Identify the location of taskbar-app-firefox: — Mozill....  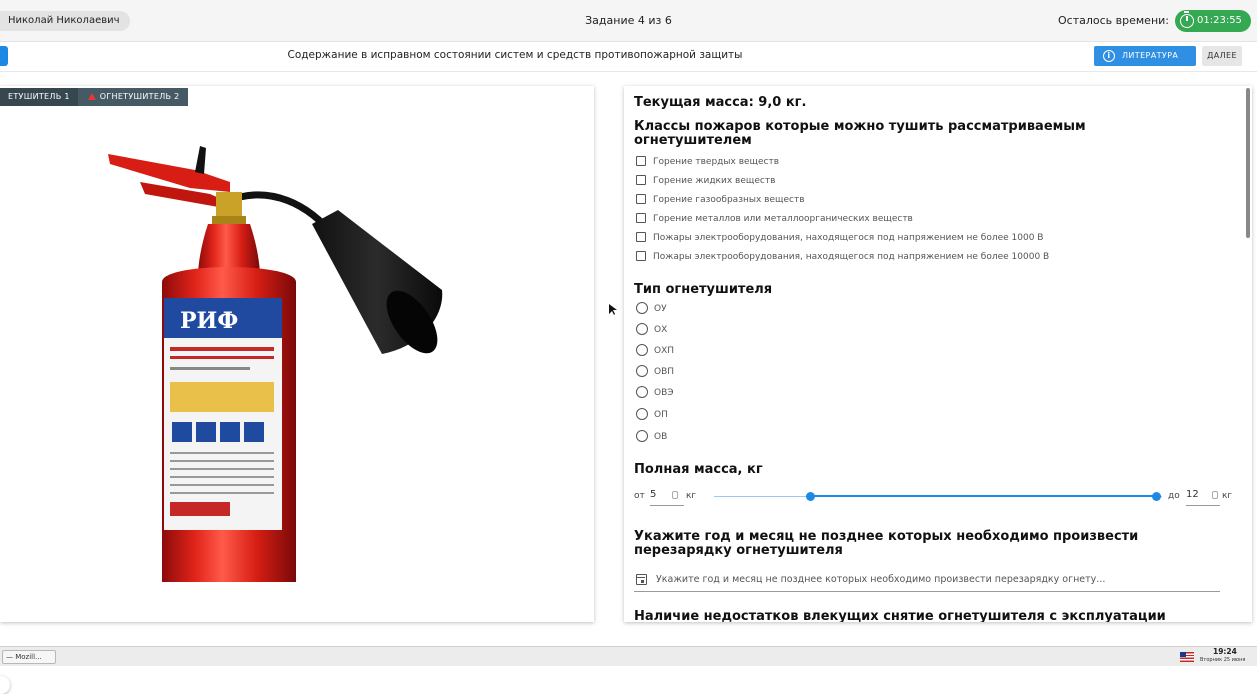
(29, 657).